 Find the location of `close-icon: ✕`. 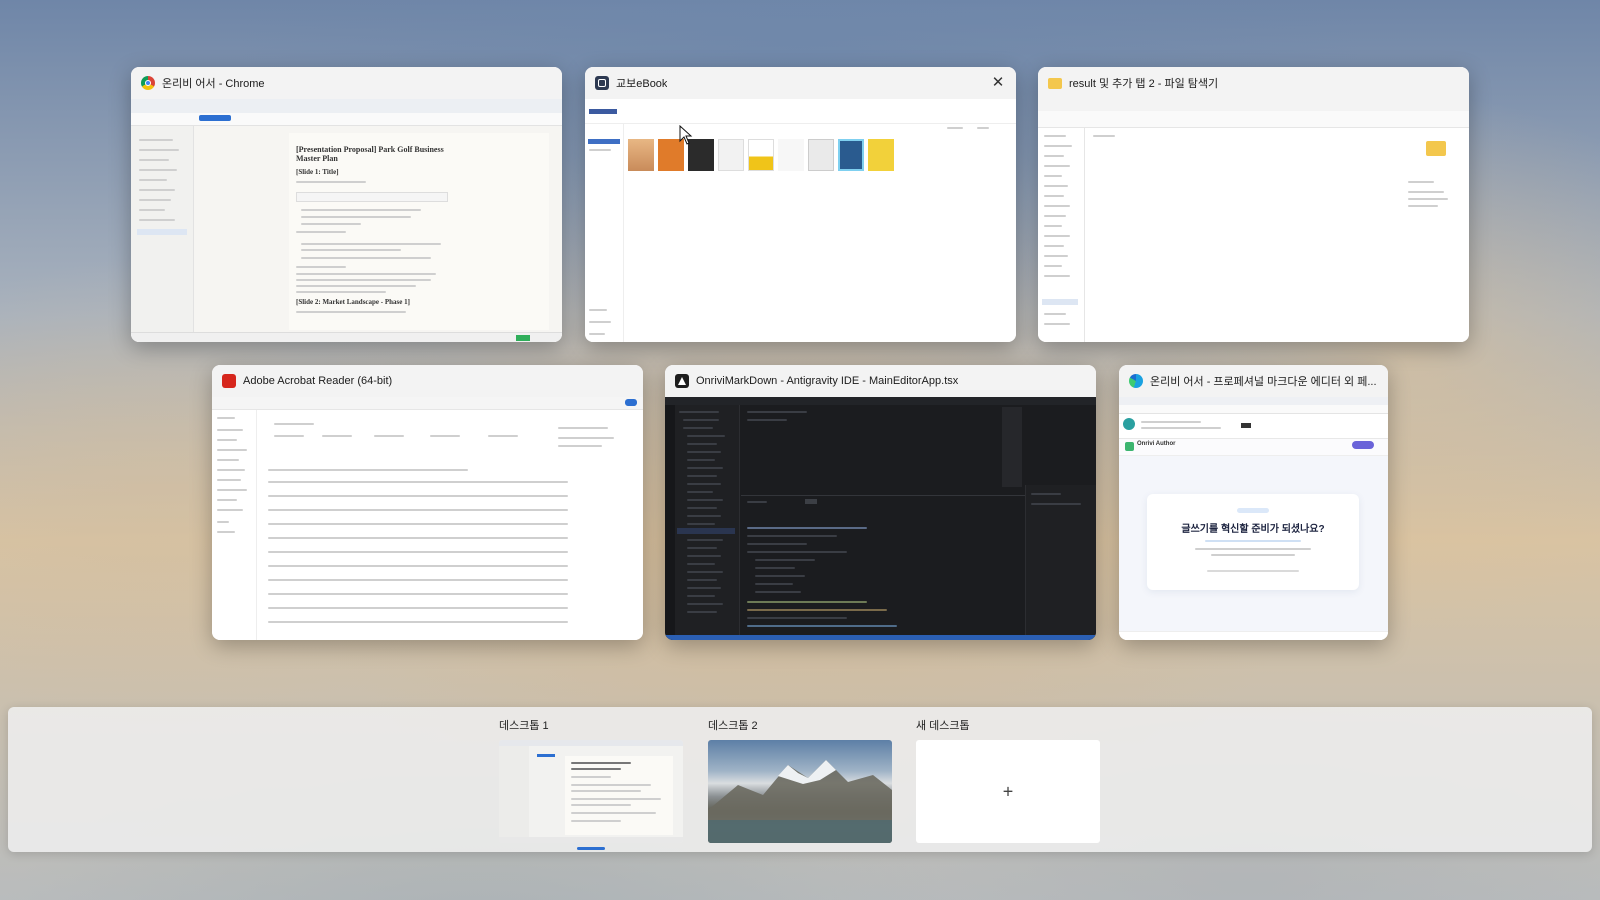

close-icon: ✕ is located at coordinates (998, 83).